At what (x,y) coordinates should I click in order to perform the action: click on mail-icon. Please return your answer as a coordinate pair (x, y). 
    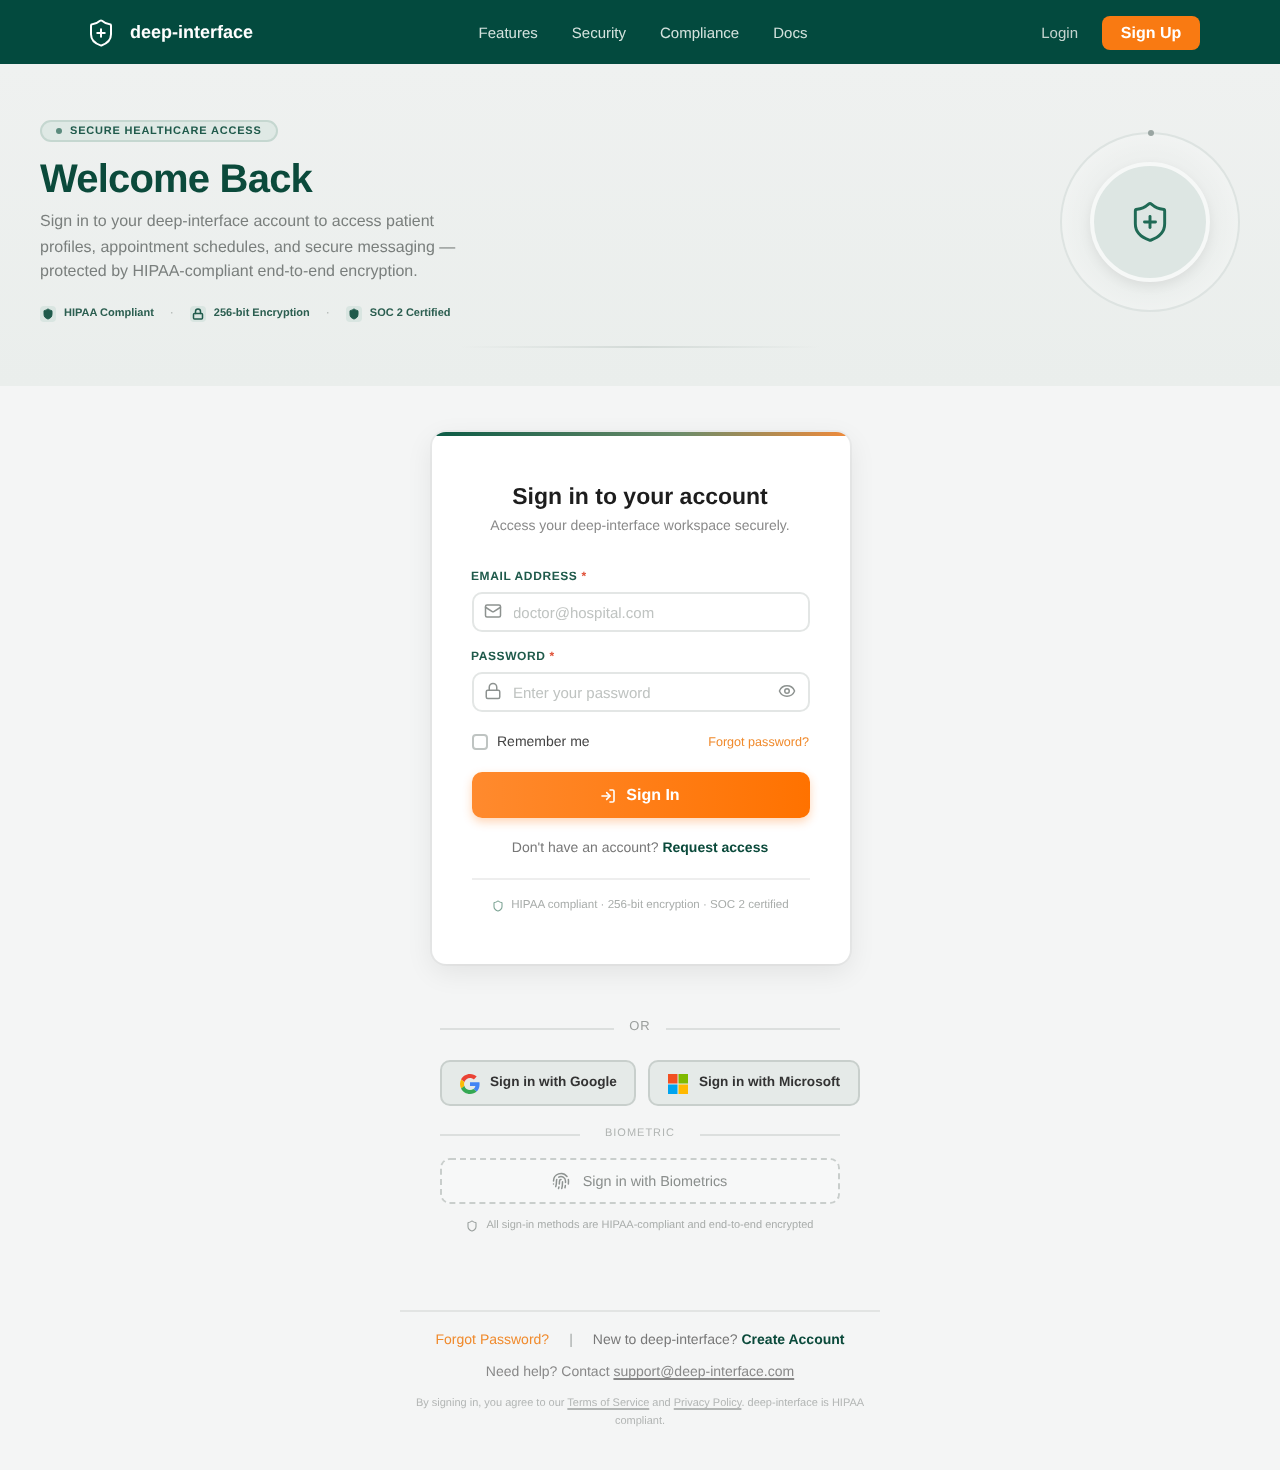
    Looking at the image, I should click on (492, 611).